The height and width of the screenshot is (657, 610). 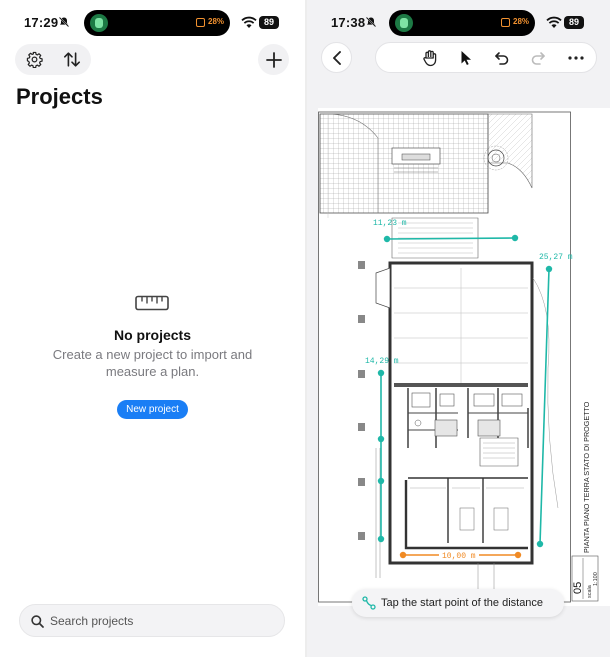 What do you see at coordinates (41, 22) in the screenshot?
I see `status-time: 17:29` at bounding box center [41, 22].